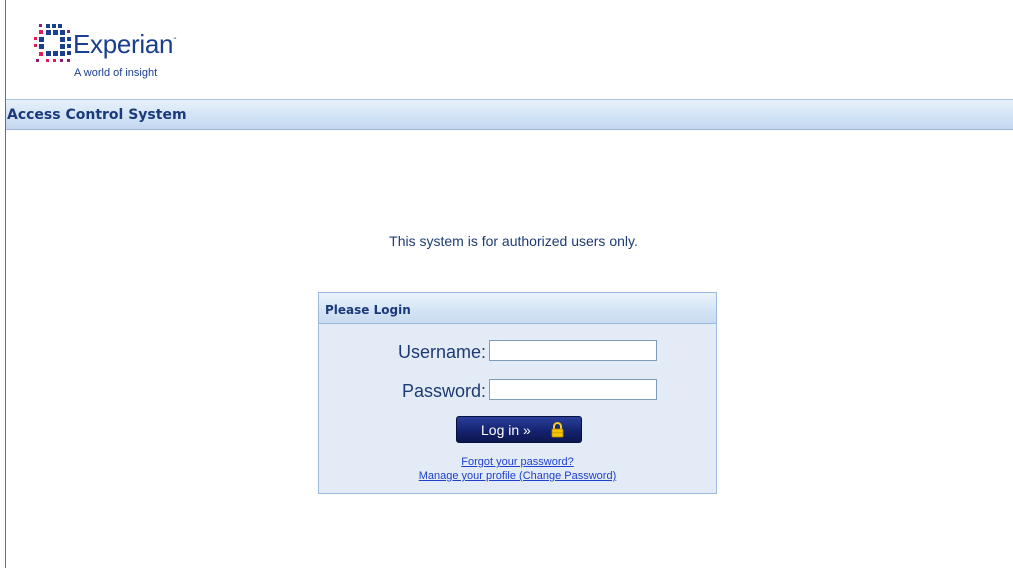 This screenshot has height=568, width=1013. Describe the element at coordinates (116, 73) in the screenshot. I see `brand-tagline: A world of insight` at that location.